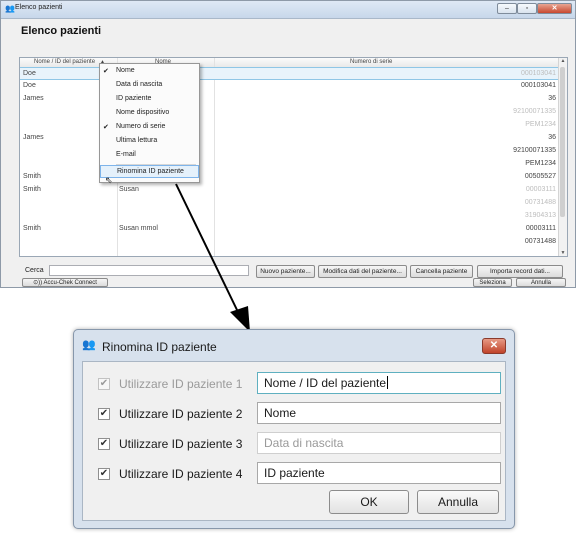 This screenshot has height=533, width=576. Describe the element at coordinates (126, 154) in the screenshot. I see `menu-item-label: E-mail` at that location.